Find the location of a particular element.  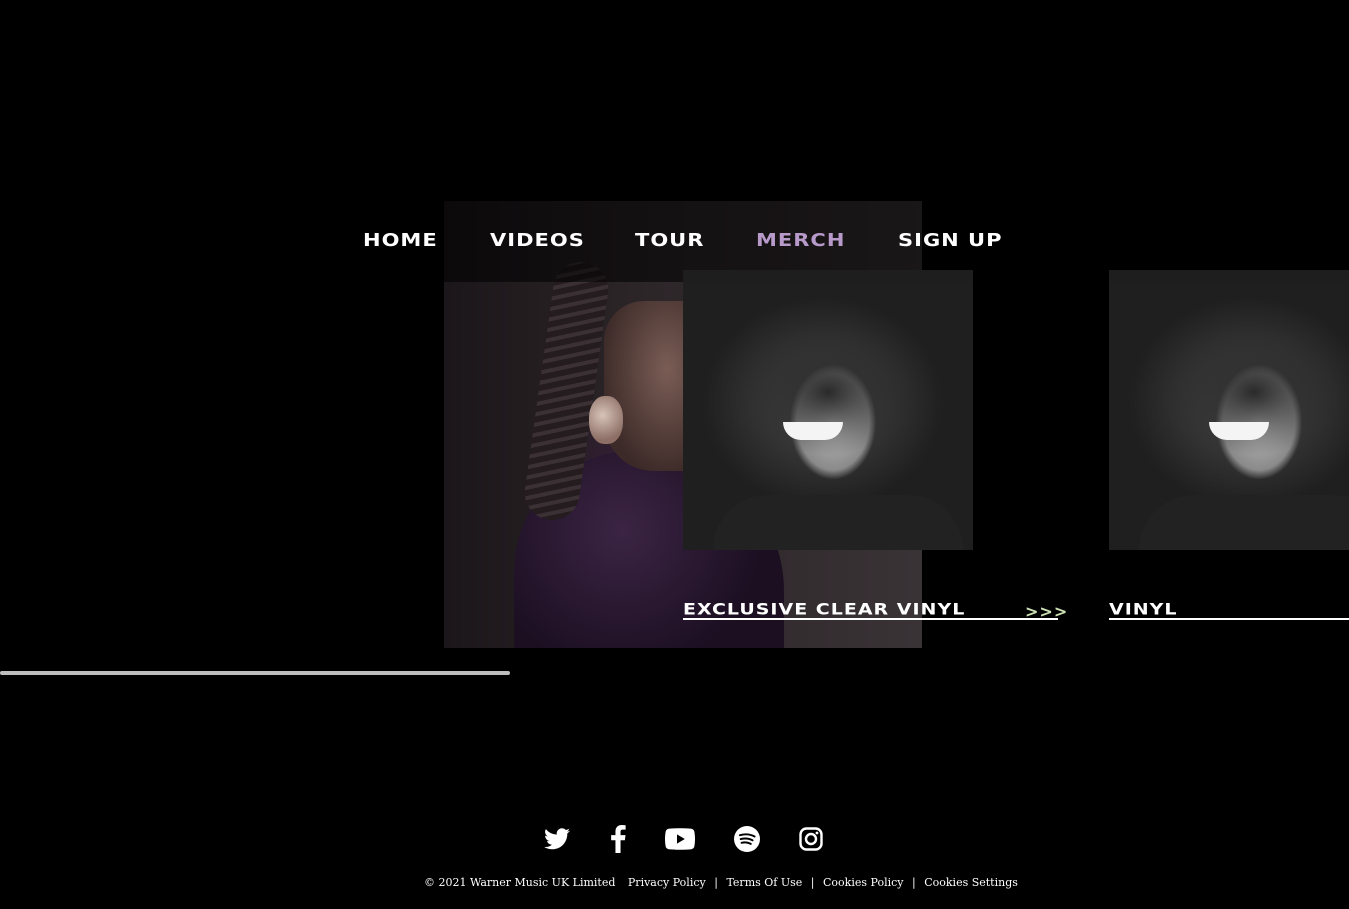

instagram-icon is located at coordinates (811, 839).